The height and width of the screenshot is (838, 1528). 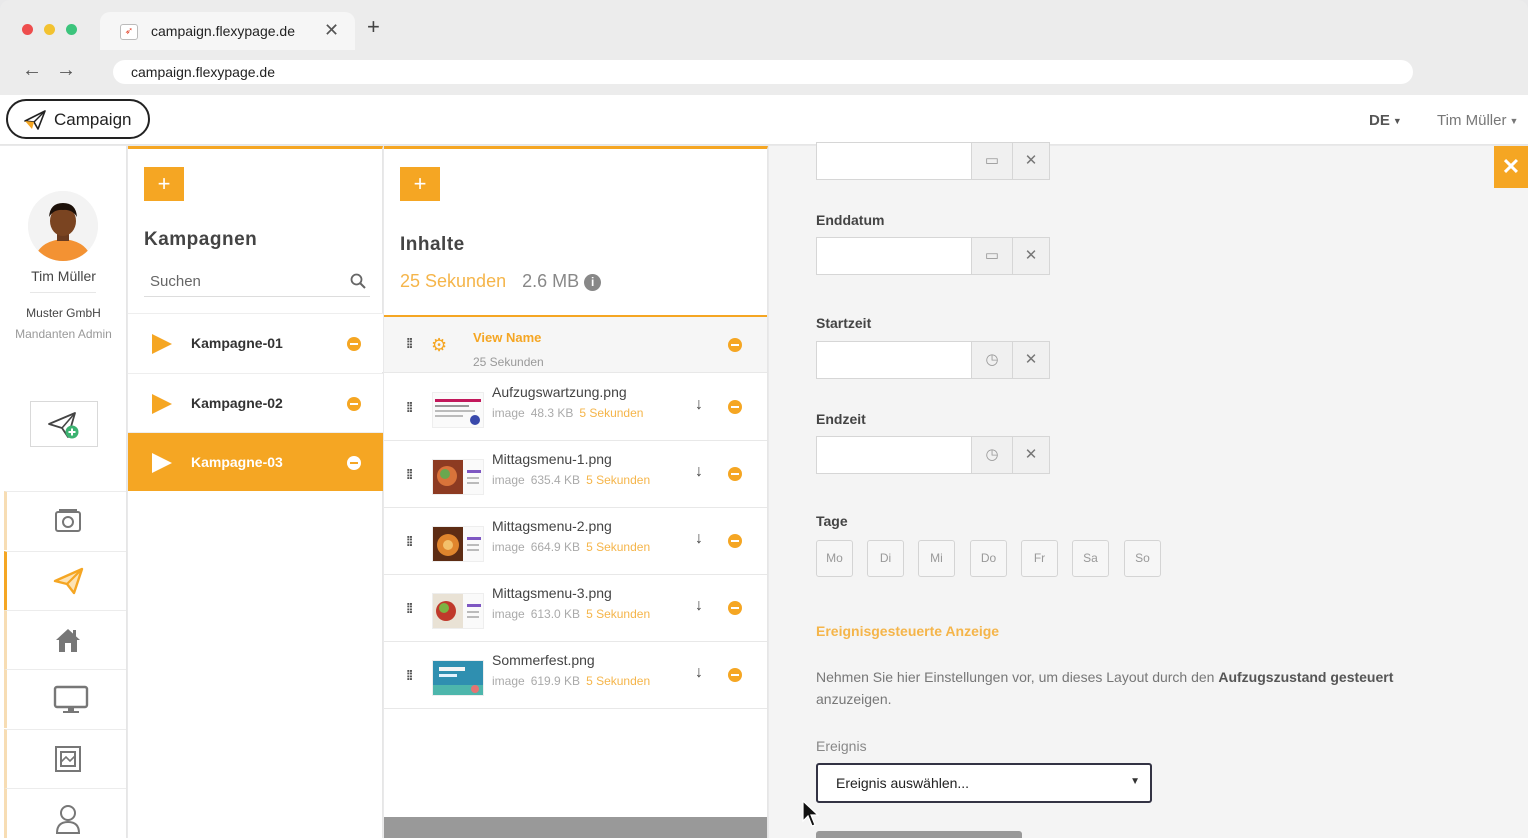 What do you see at coordinates (201, 239) in the screenshot?
I see `campaigns-title: Kampagnen` at bounding box center [201, 239].